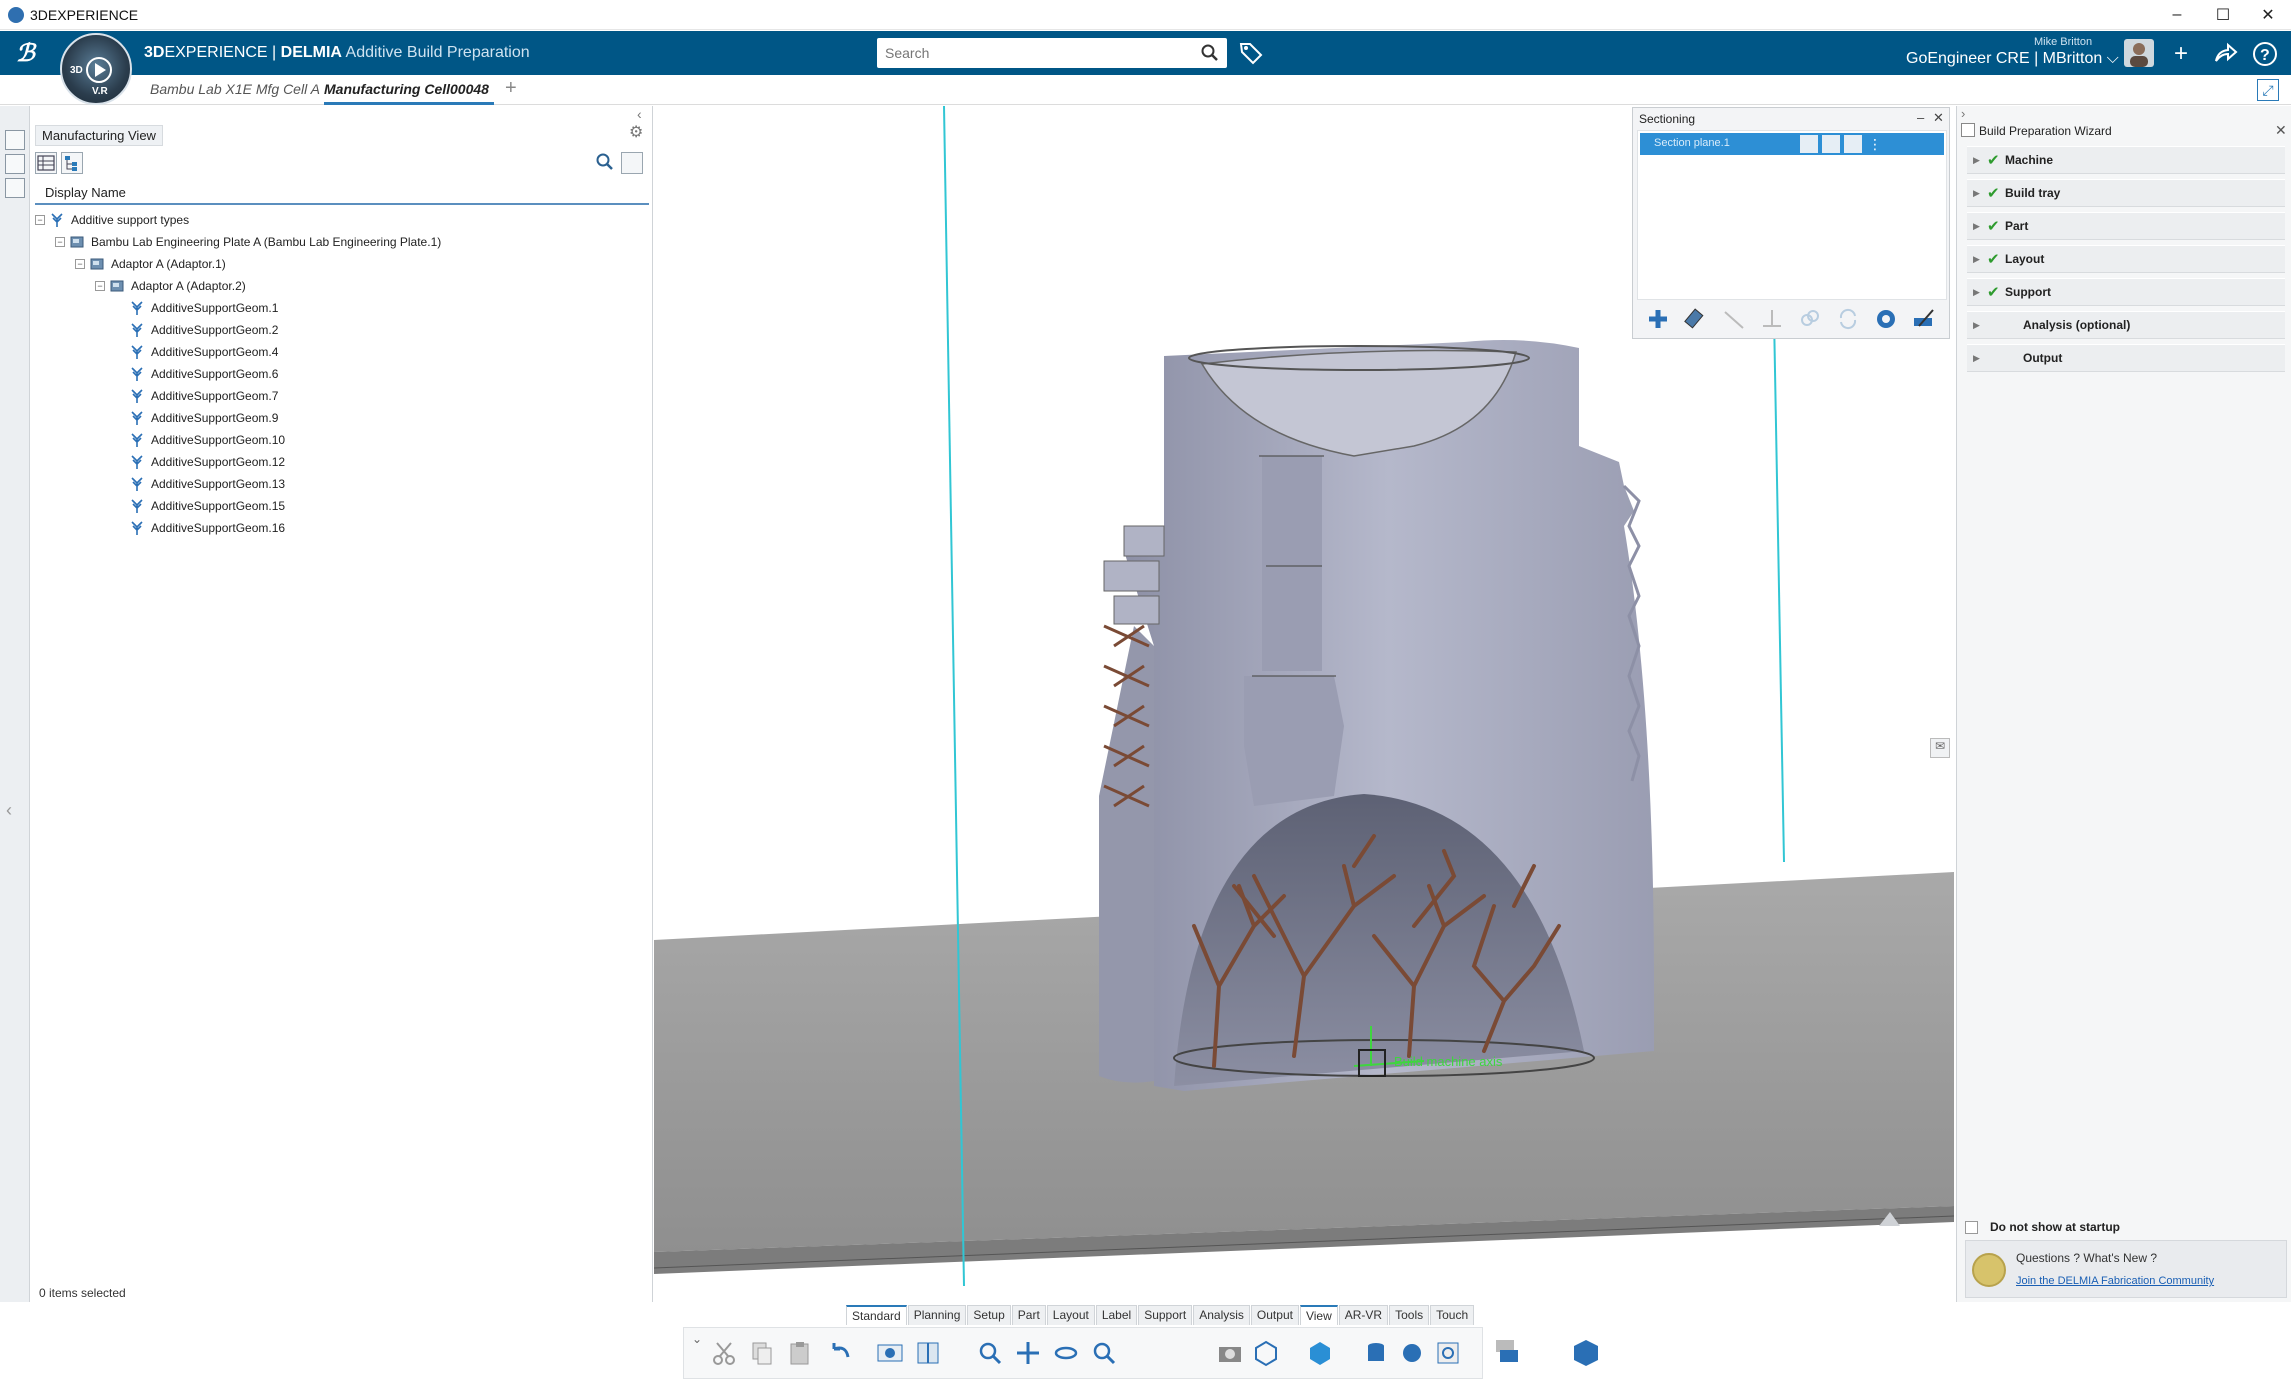  Describe the element at coordinates (639, 114) in the screenshot. I see `collapse-panel-icon: ‹` at that location.